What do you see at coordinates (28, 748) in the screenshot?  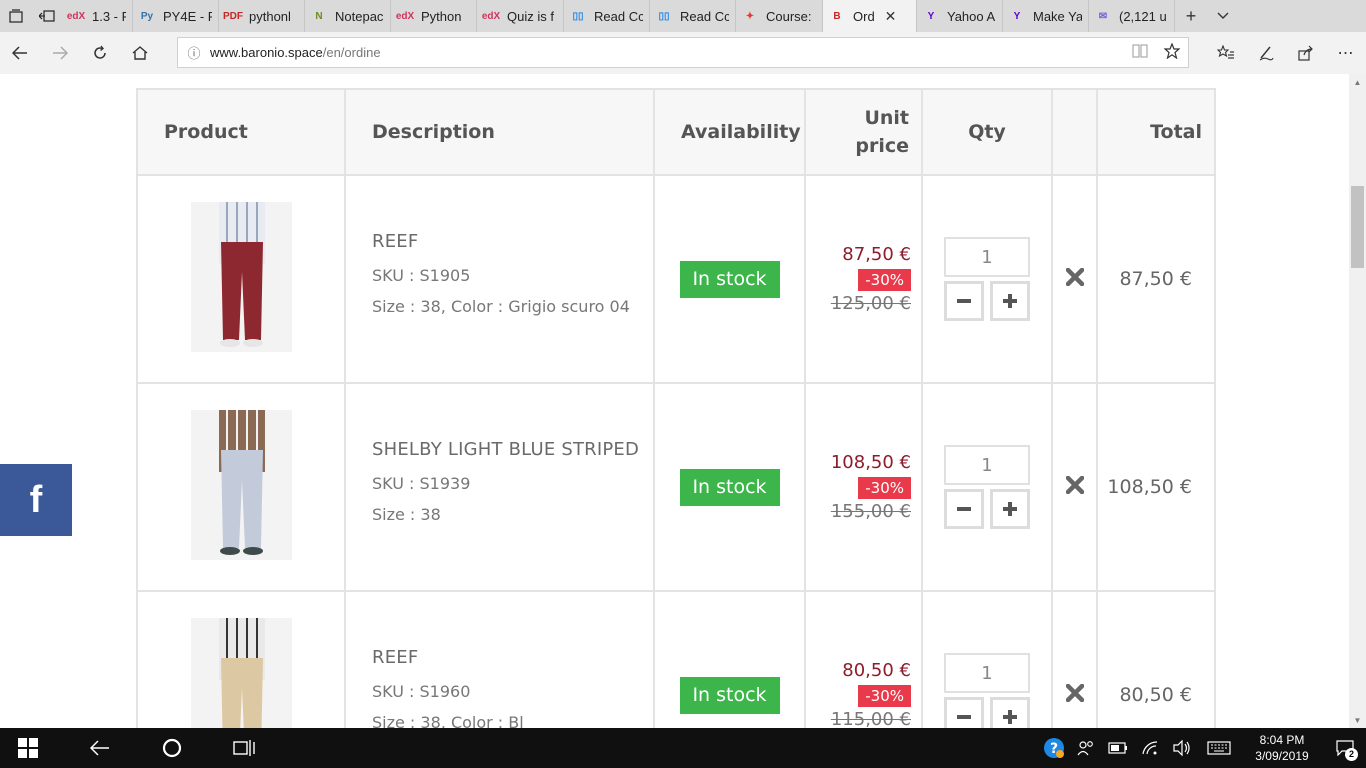 I see `windows-start-icon` at bounding box center [28, 748].